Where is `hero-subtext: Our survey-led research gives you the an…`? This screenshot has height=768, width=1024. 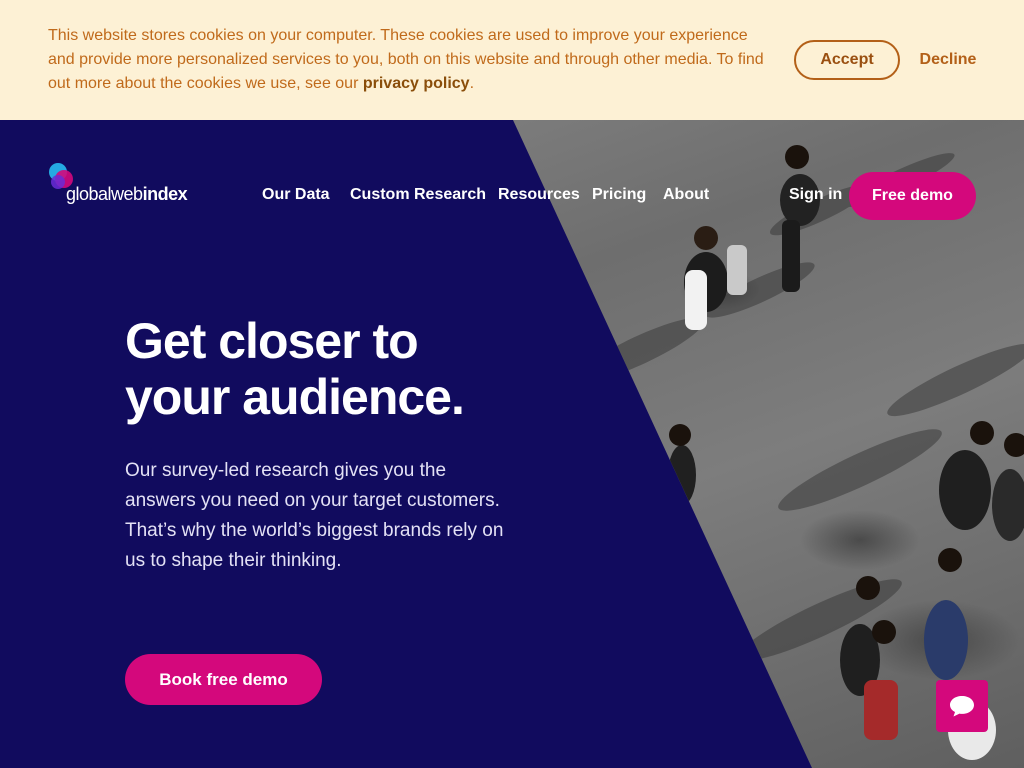 hero-subtext: Our survey-led research gives you the an… is located at coordinates (314, 515).